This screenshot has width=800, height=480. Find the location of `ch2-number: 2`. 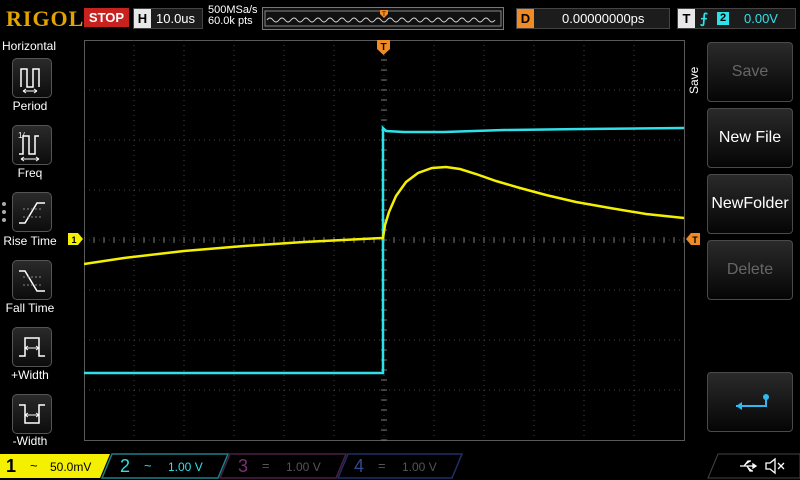

ch2-number: 2 is located at coordinates (125, 466).